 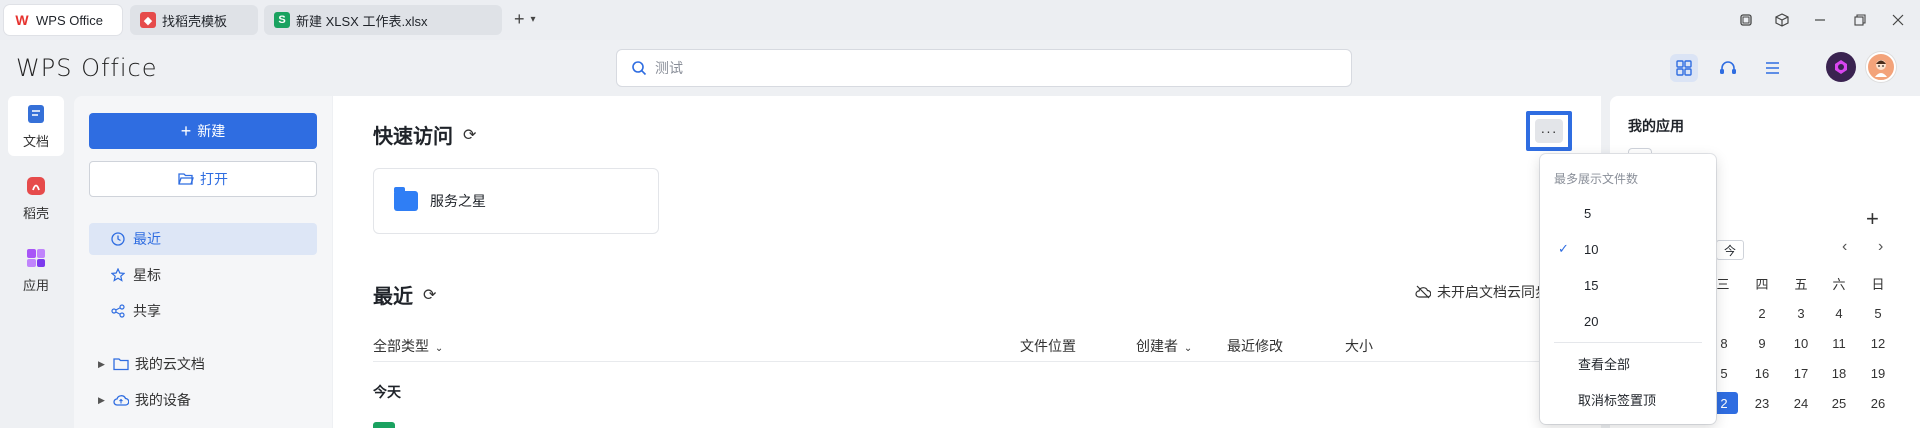 What do you see at coordinates (1628, 213) in the screenshot?
I see `menu-item-5: 5` at bounding box center [1628, 213].